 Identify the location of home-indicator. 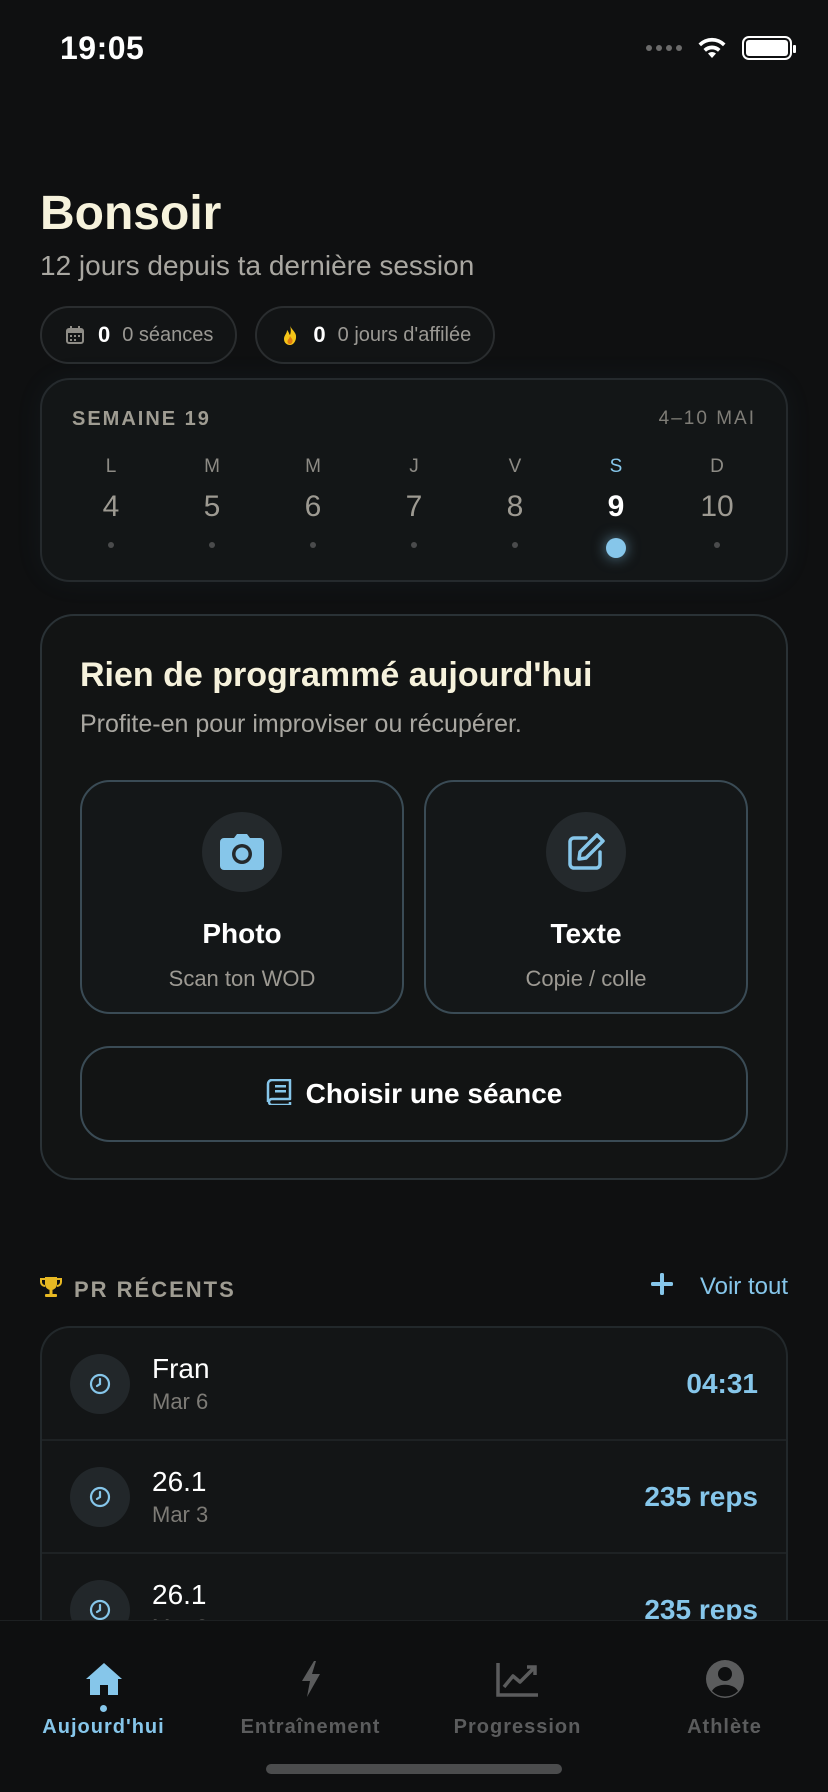
(414, 1769).